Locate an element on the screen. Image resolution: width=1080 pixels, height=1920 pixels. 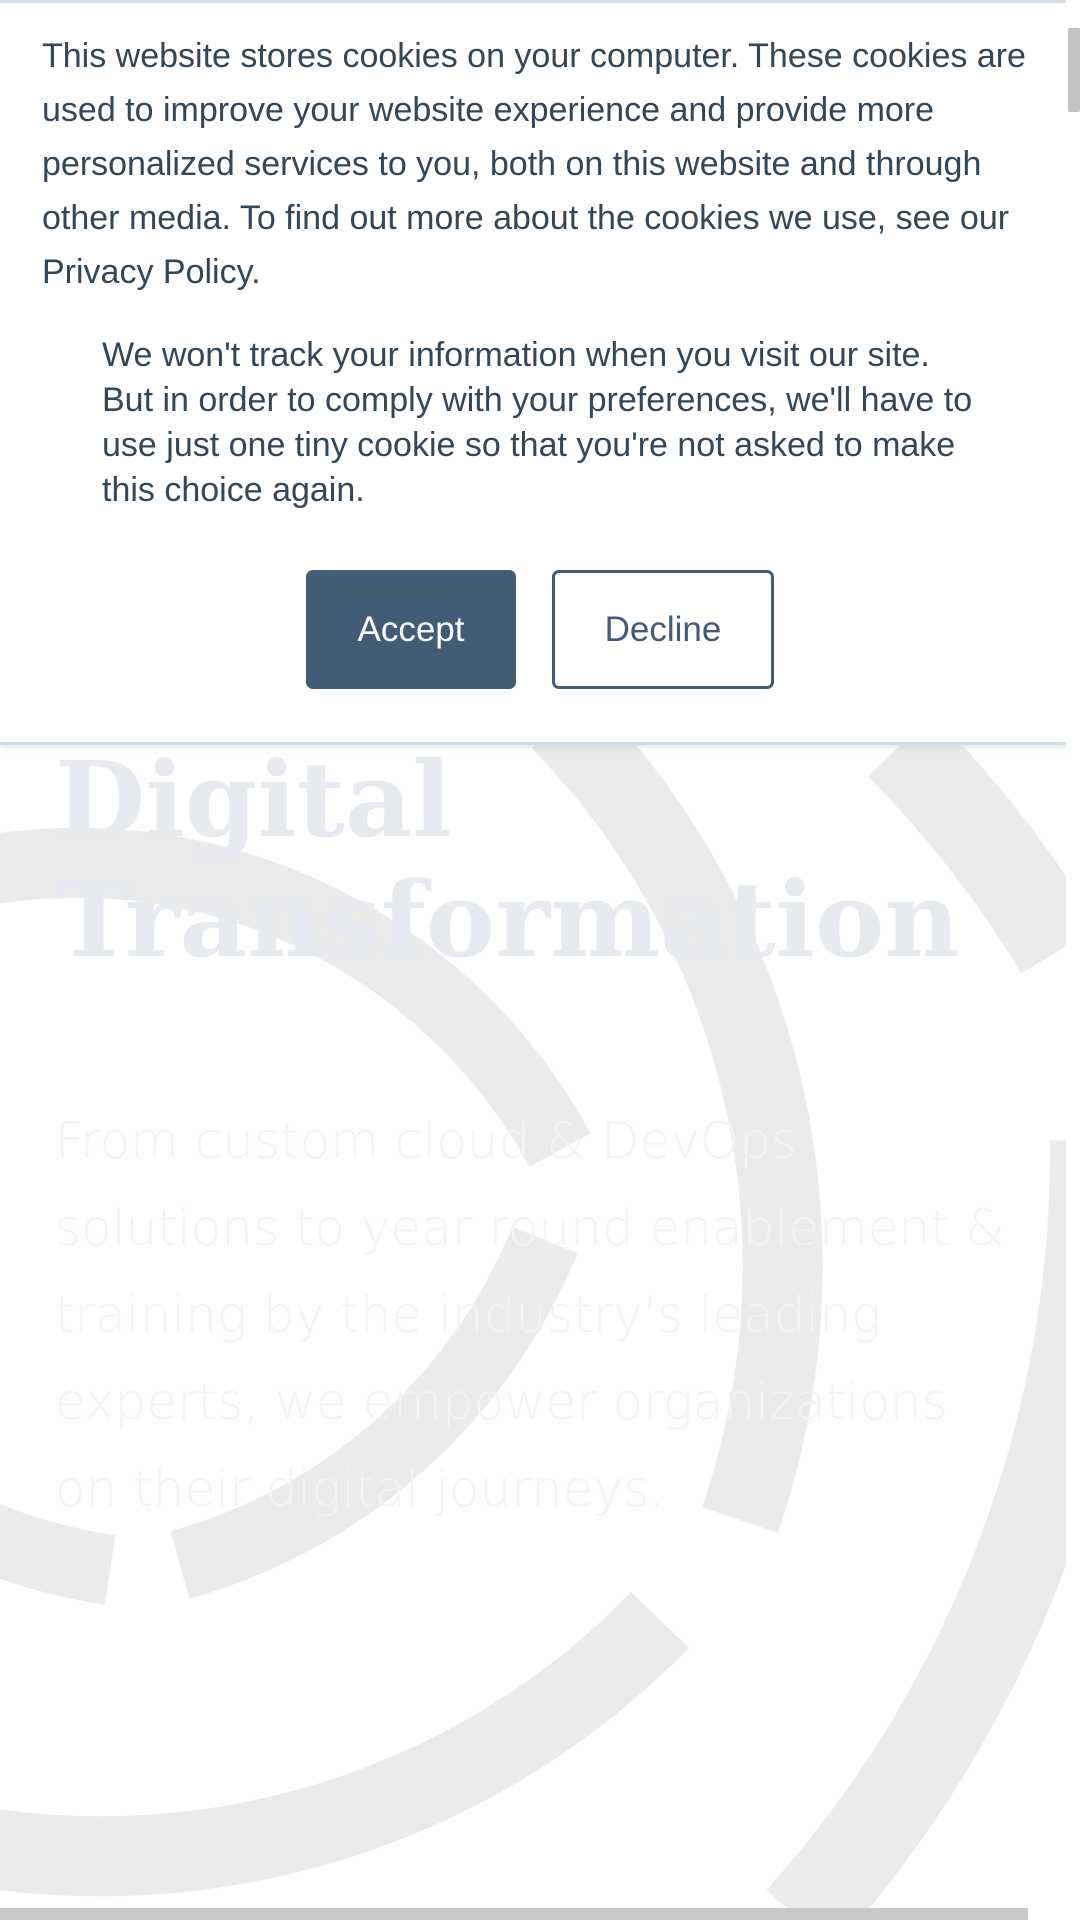
horizontal-scrollbar is located at coordinates (514, 1914).